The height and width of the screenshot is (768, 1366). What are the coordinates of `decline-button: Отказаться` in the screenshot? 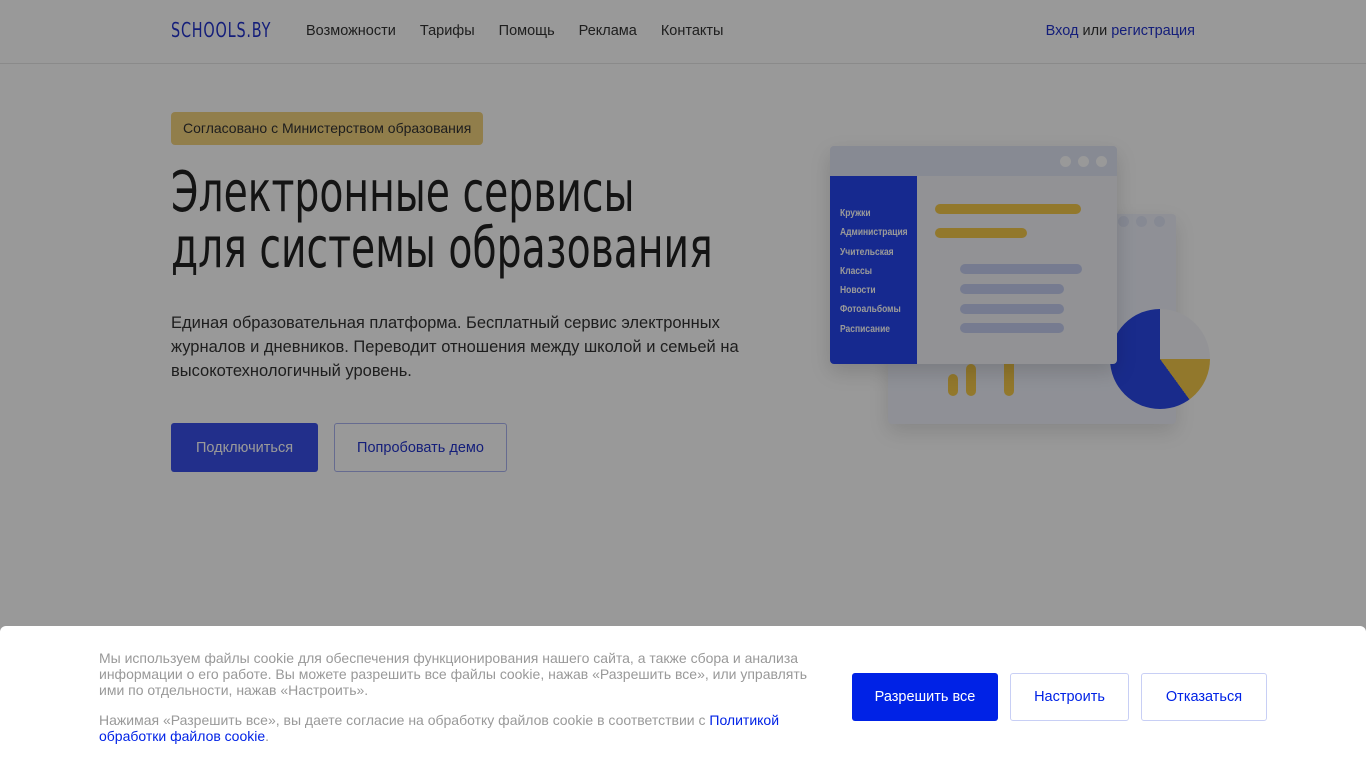 It's located at (1204, 697).